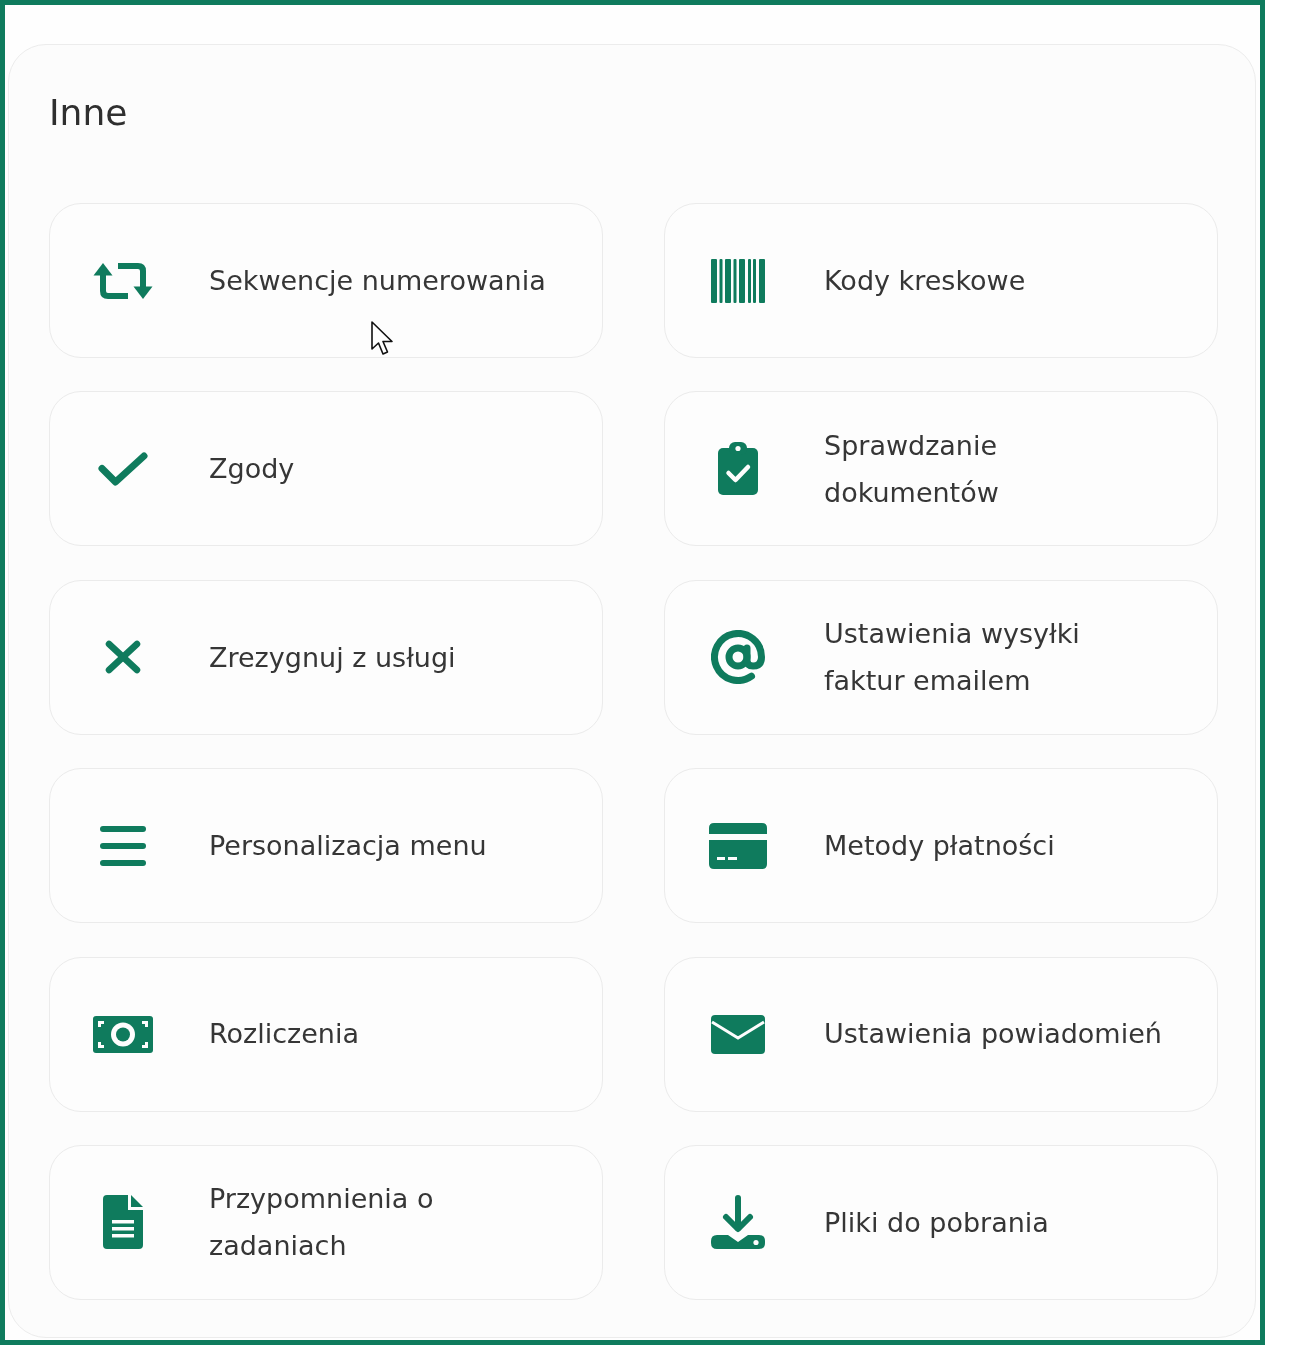 The width and height of the screenshot is (1293, 1347). What do you see at coordinates (738, 845) in the screenshot?
I see `credit-card-icon` at bounding box center [738, 845].